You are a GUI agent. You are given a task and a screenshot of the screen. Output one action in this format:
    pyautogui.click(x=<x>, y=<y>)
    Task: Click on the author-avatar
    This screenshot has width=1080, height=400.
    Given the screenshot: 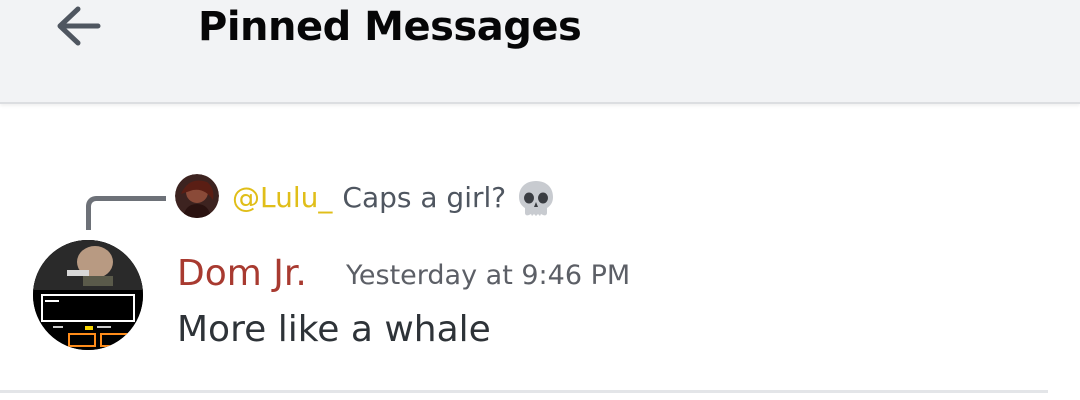 What is the action you would take?
    pyautogui.click(x=88, y=295)
    